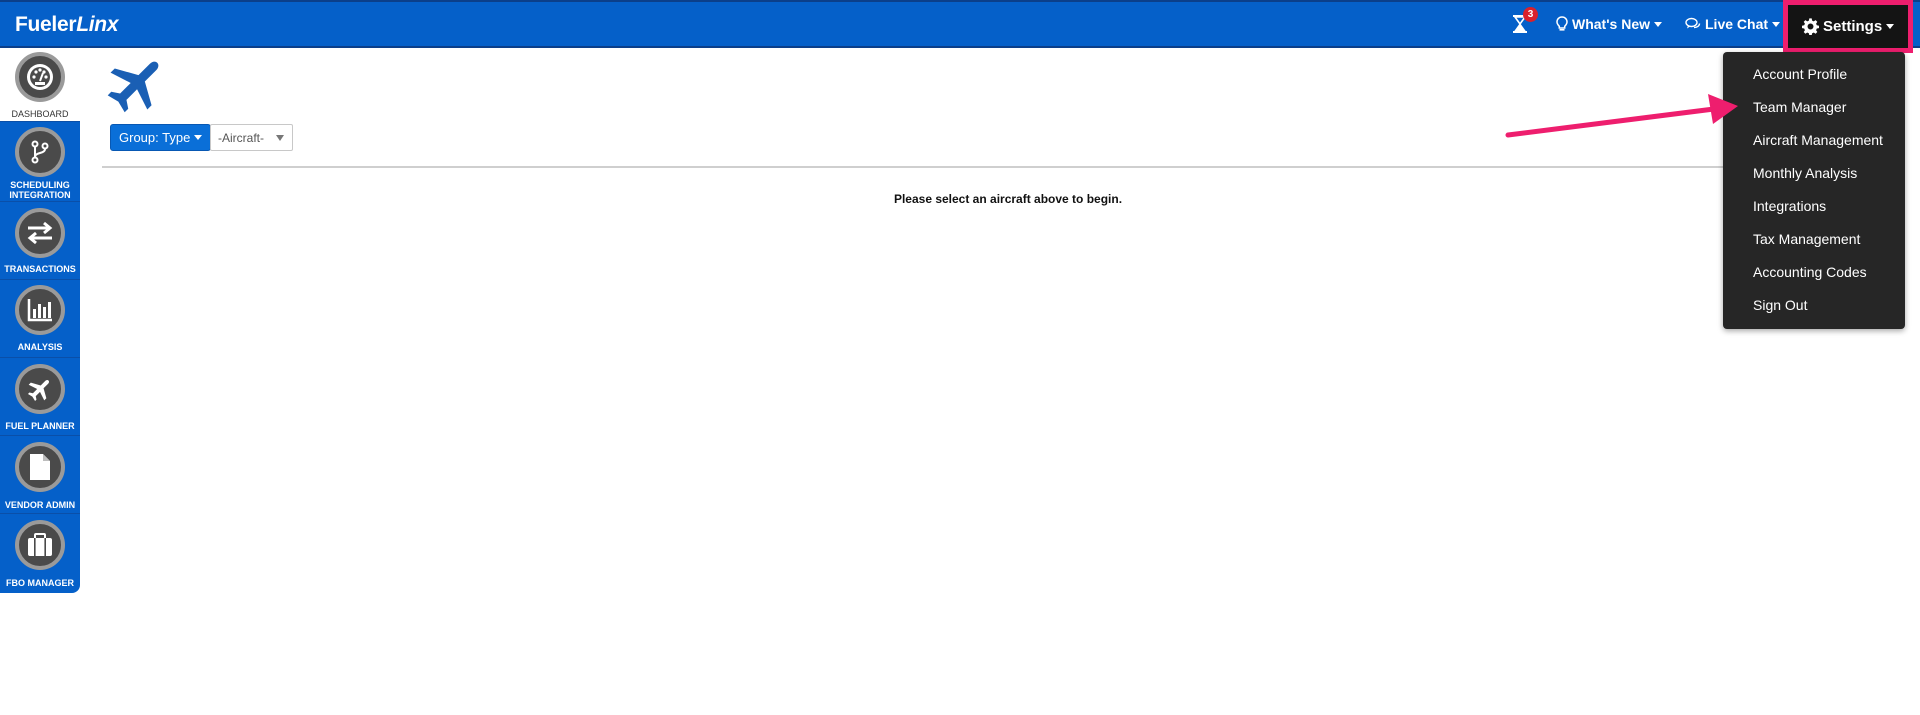  What do you see at coordinates (40, 505) in the screenshot?
I see `sidebar-item-label: VENDOR ADMIN` at bounding box center [40, 505].